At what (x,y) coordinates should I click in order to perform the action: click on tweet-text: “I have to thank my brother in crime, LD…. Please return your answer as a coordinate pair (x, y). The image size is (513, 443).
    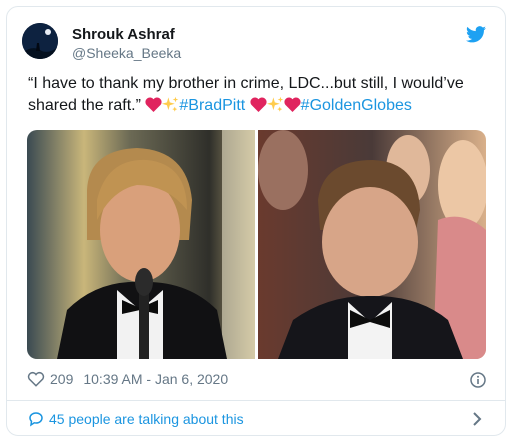
    Looking at the image, I should click on (258, 95).